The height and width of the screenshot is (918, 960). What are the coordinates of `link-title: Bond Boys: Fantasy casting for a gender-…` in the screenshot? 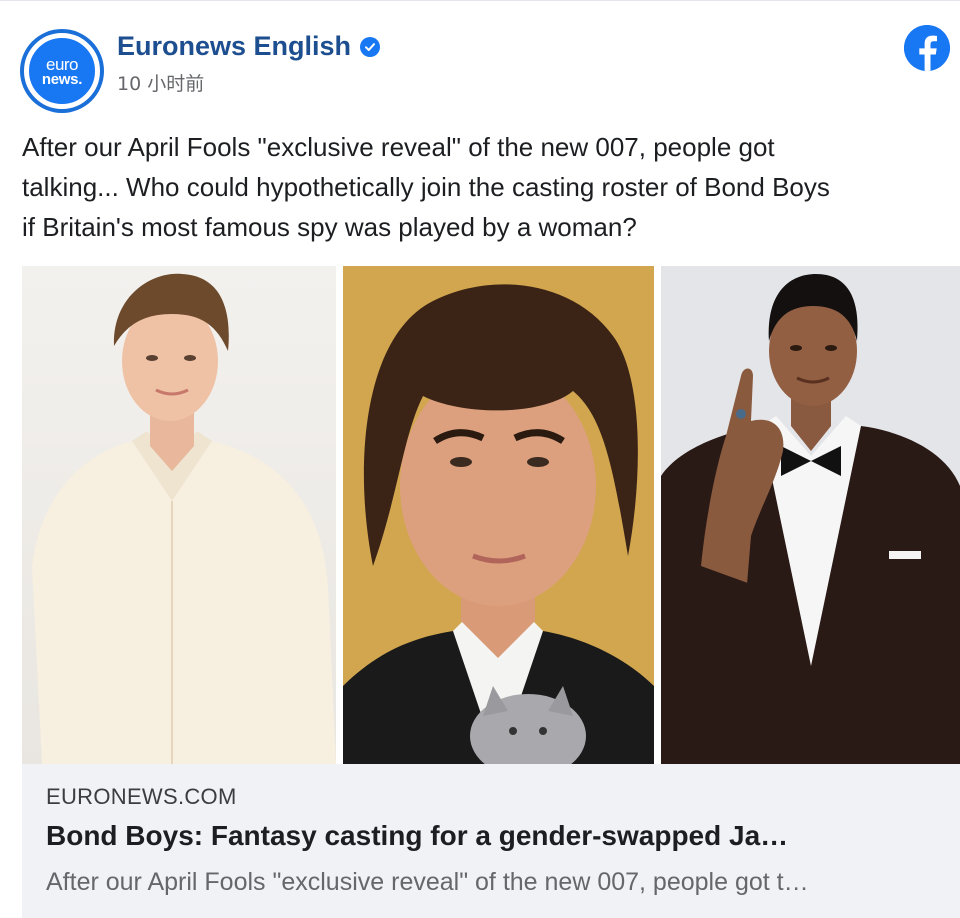 It's located at (491, 836).